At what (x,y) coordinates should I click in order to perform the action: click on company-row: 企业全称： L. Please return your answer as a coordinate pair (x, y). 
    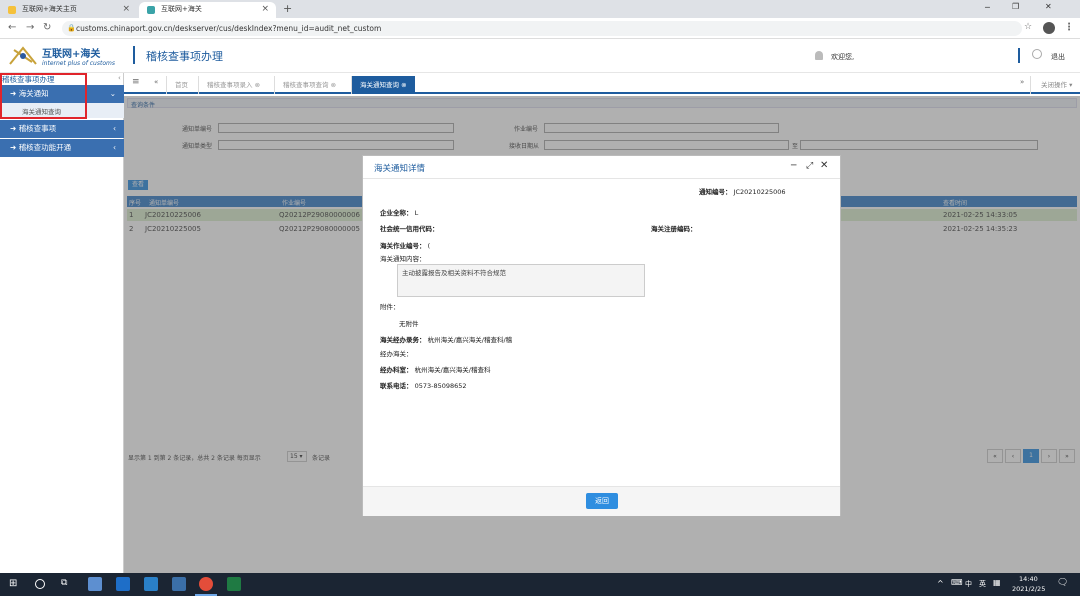
    Looking at the image, I should click on (399, 212).